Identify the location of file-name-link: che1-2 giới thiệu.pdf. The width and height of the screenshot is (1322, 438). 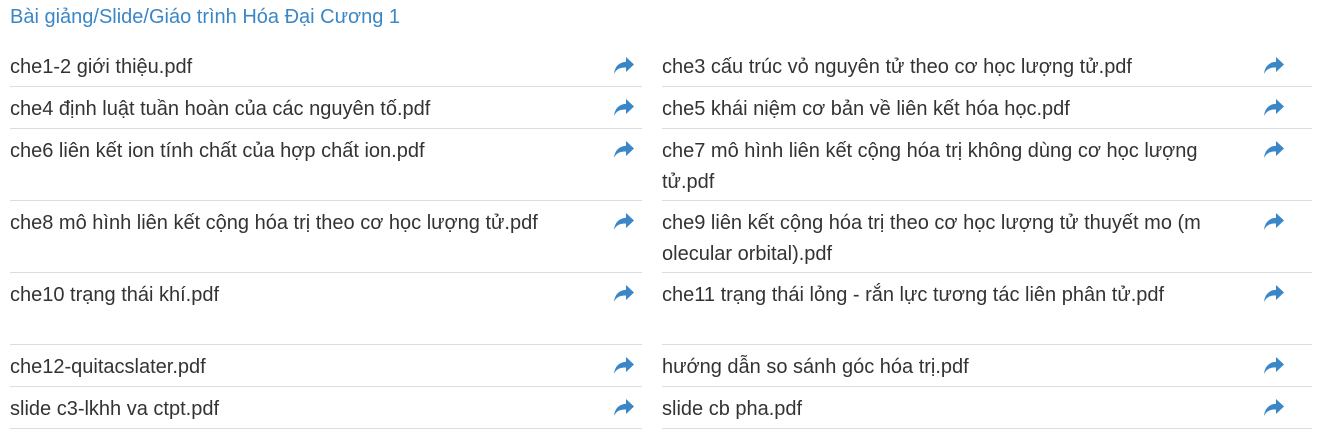
(282, 67).